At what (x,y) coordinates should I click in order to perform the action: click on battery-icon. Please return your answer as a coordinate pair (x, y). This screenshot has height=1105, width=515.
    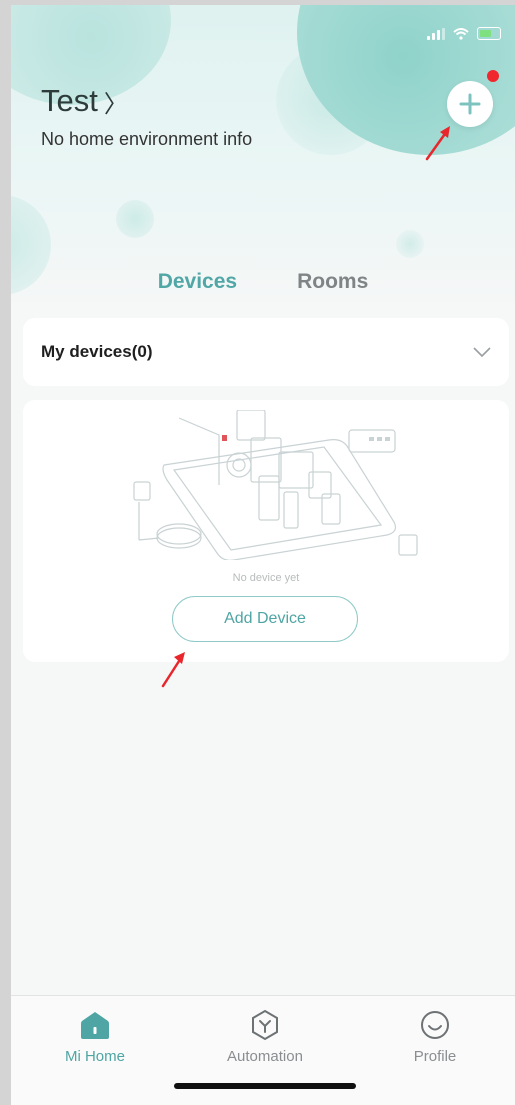
    Looking at the image, I should click on (489, 33).